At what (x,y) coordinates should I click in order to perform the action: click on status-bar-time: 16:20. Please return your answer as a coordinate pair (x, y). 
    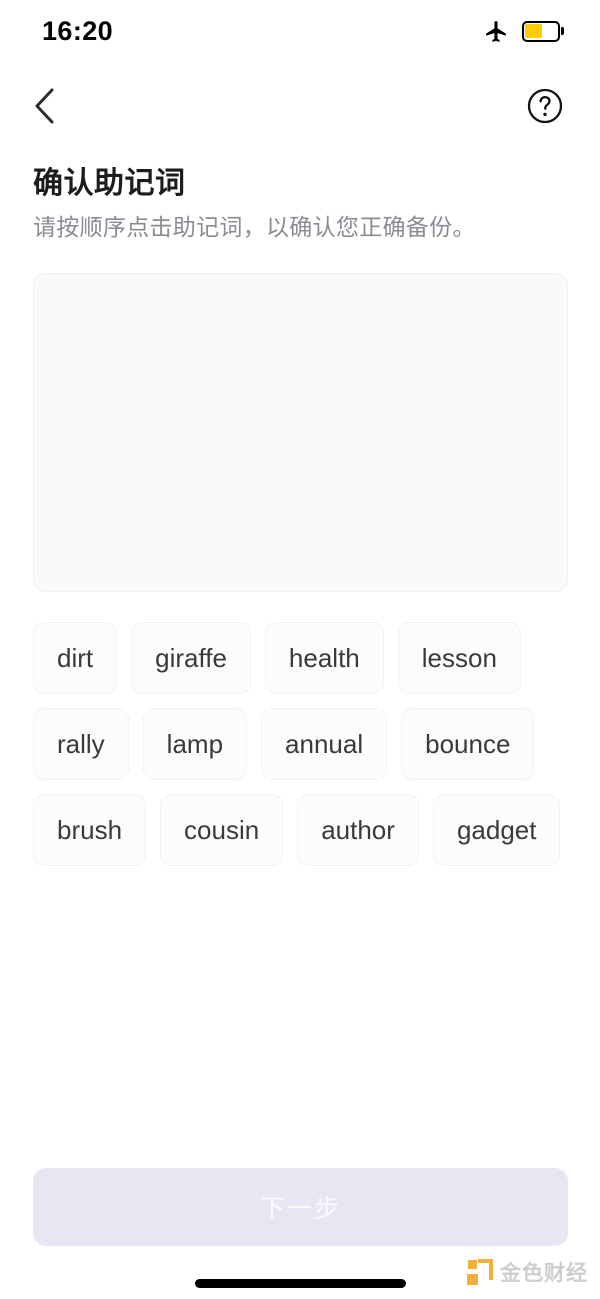
    Looking at the image, I should click on (78, 30).